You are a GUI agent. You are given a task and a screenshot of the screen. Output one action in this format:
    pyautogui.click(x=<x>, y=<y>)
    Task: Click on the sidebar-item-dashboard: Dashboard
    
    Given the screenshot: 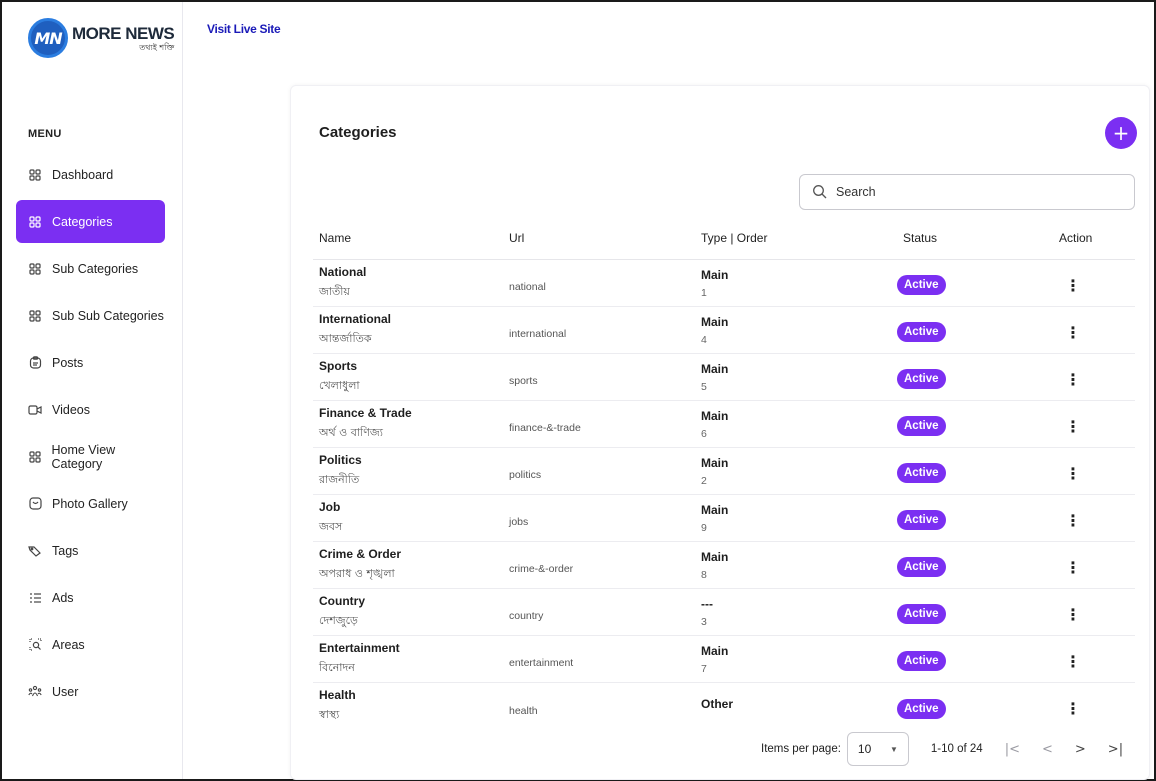 What is the action you would take?
    pyautogui.click(x=90, y=174)
    